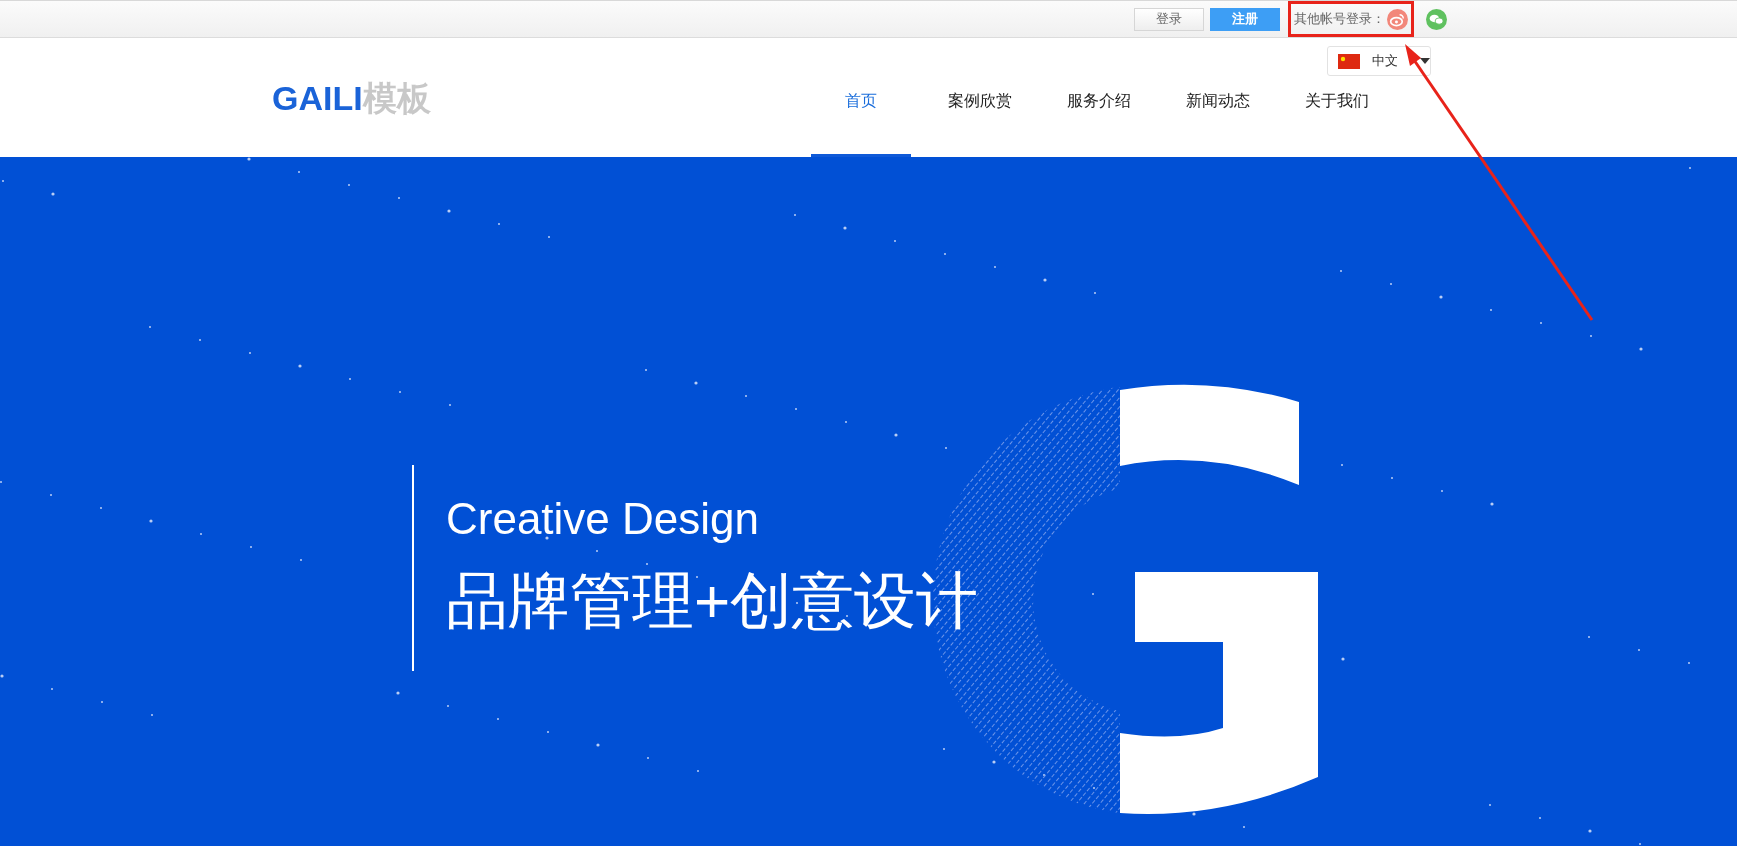  I want to click on nav-link: 服务介绍, so click(1098, 118).